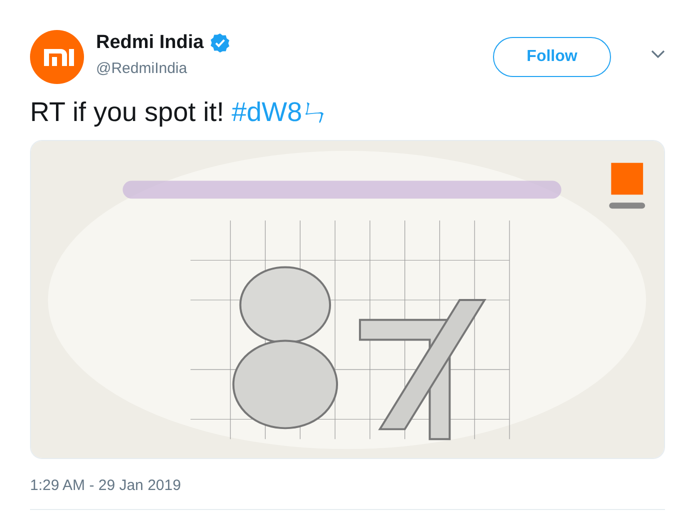  Describe the element at coordinates (552, 57) in the screenshot. I see `follow-button: Follow` at that location.